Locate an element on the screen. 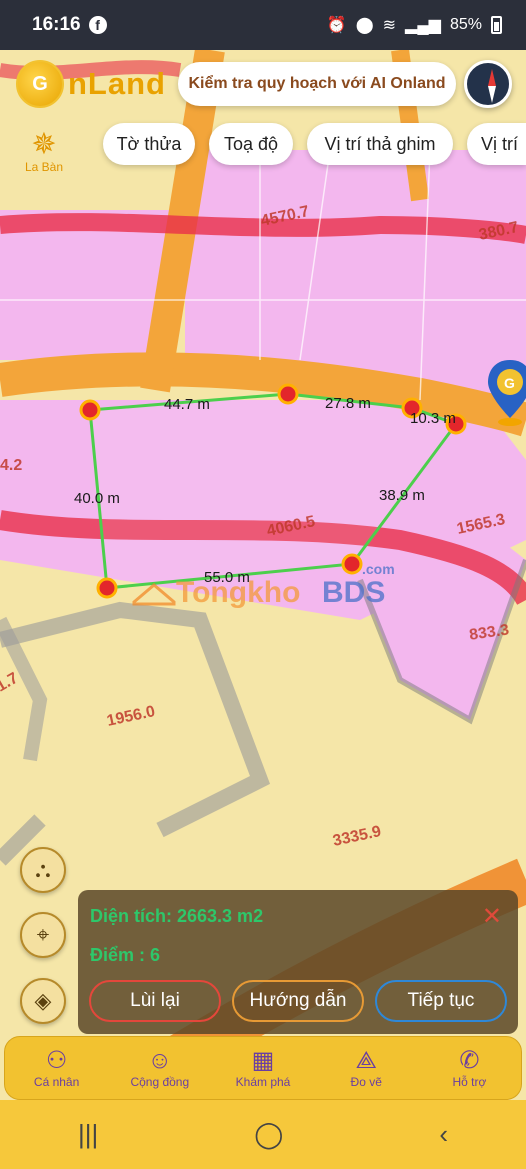  location-icon: ⬤ is located at coordinates (364, 25).